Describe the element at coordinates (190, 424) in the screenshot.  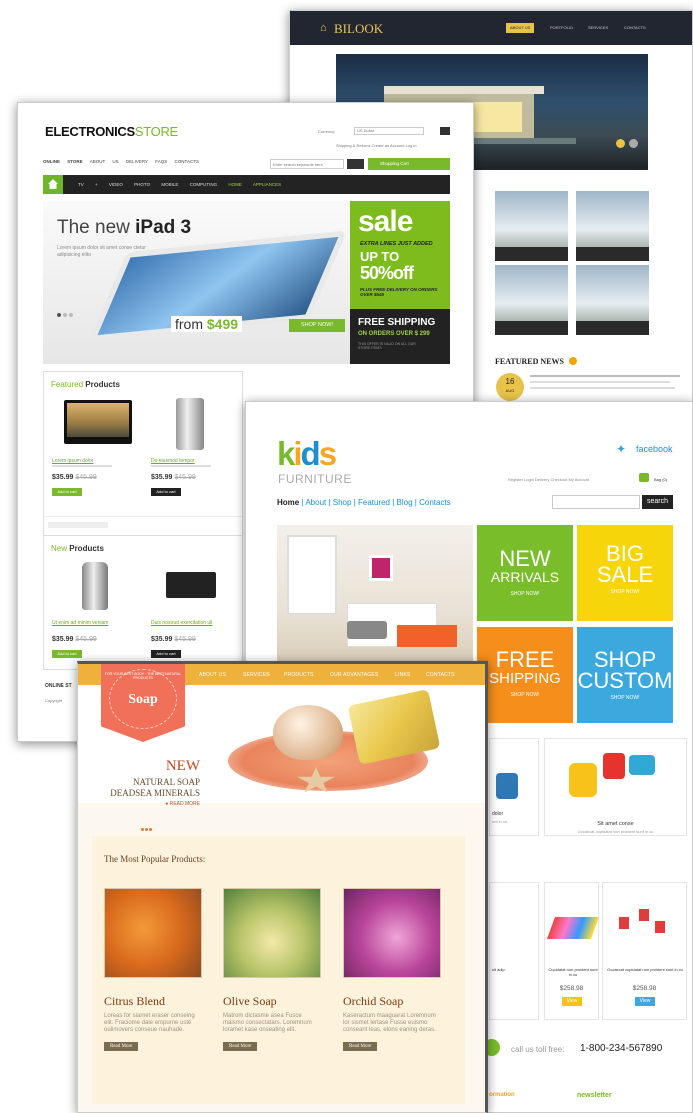
I see `coffee-machine-image` at that location.